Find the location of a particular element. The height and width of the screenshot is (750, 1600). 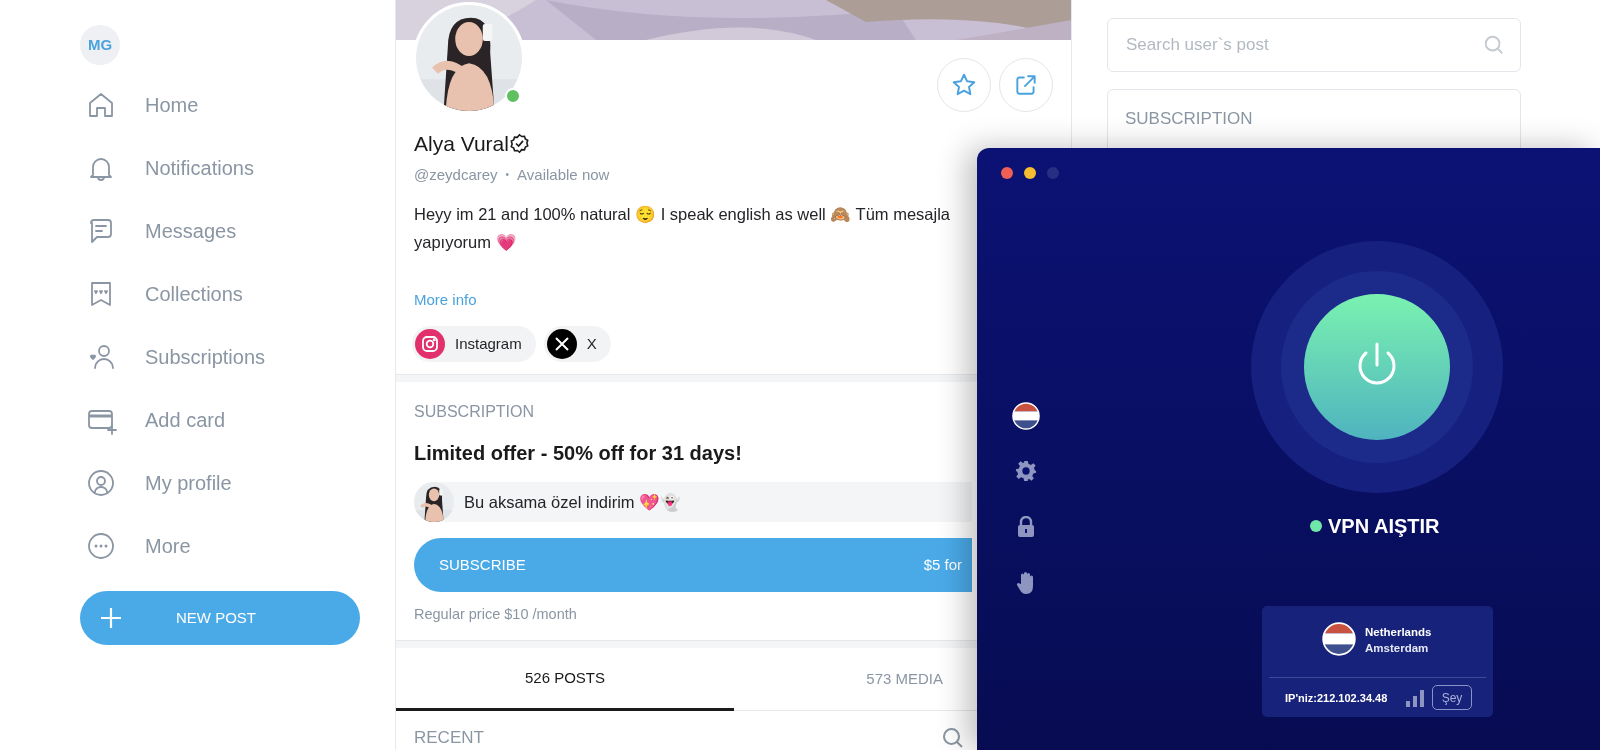

share-button is located at coordinates (1026, 85).